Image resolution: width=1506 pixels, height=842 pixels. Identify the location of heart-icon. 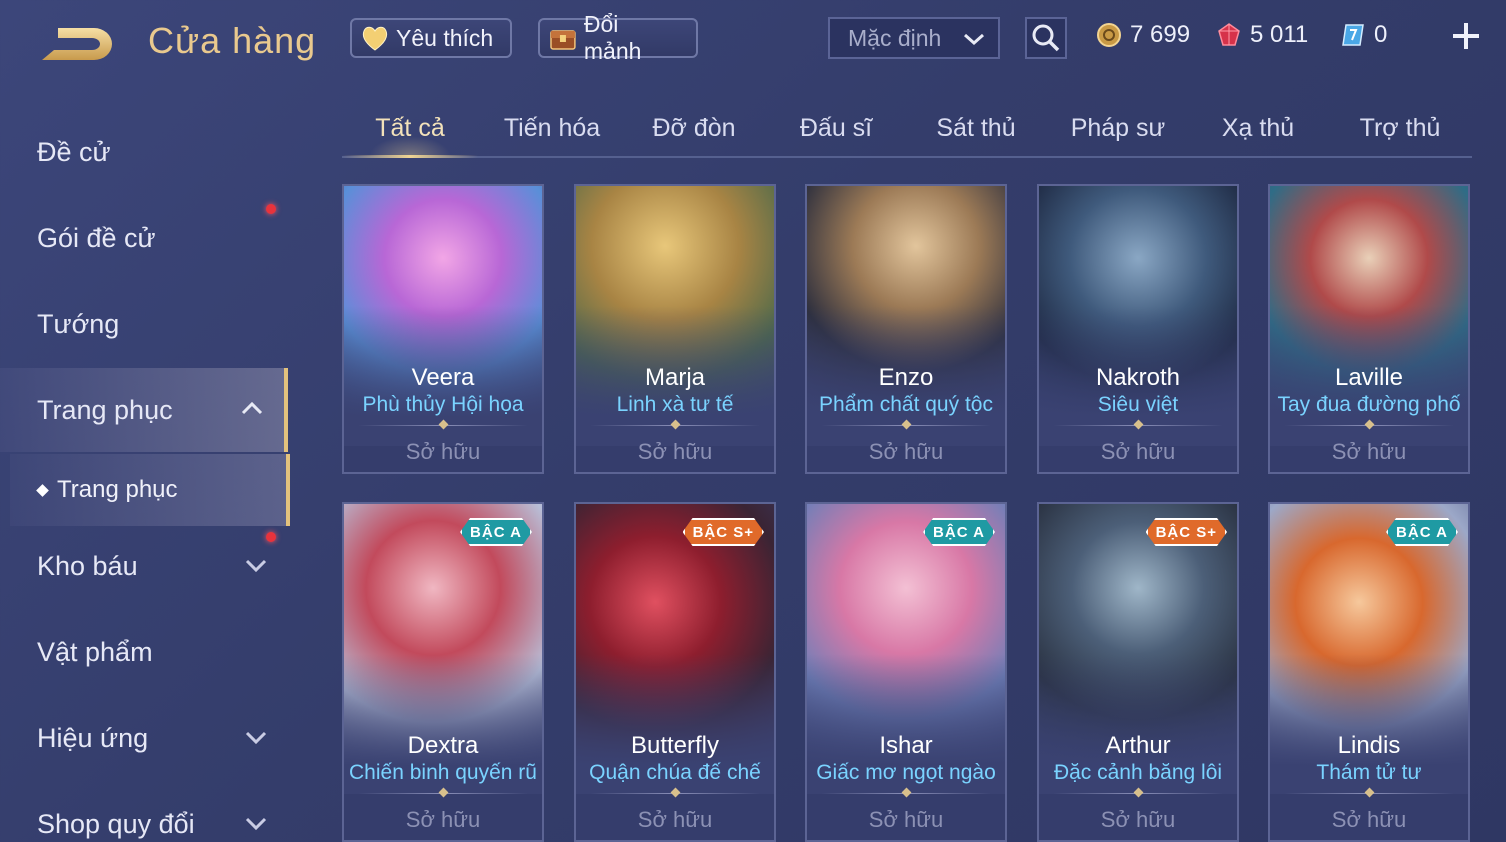
(375, 38).